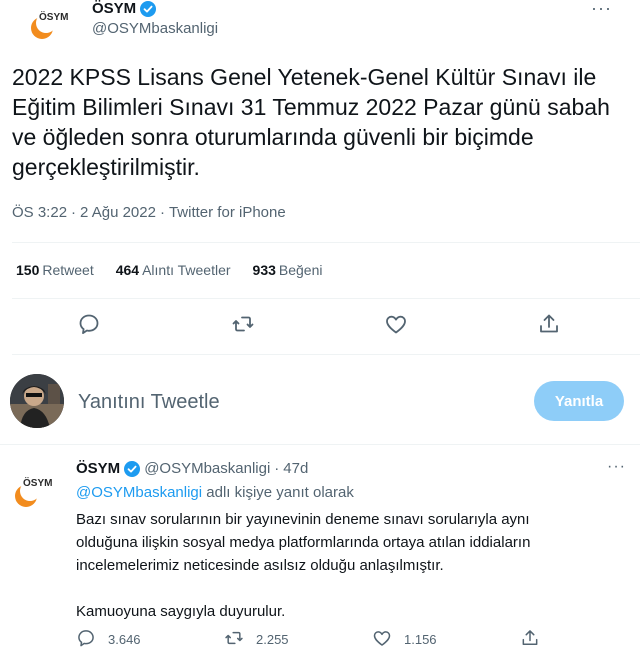  I want to click on tweet-header: ÖSYM ÖSYM @OSYMbaskanligi ···, so click(320, 22).